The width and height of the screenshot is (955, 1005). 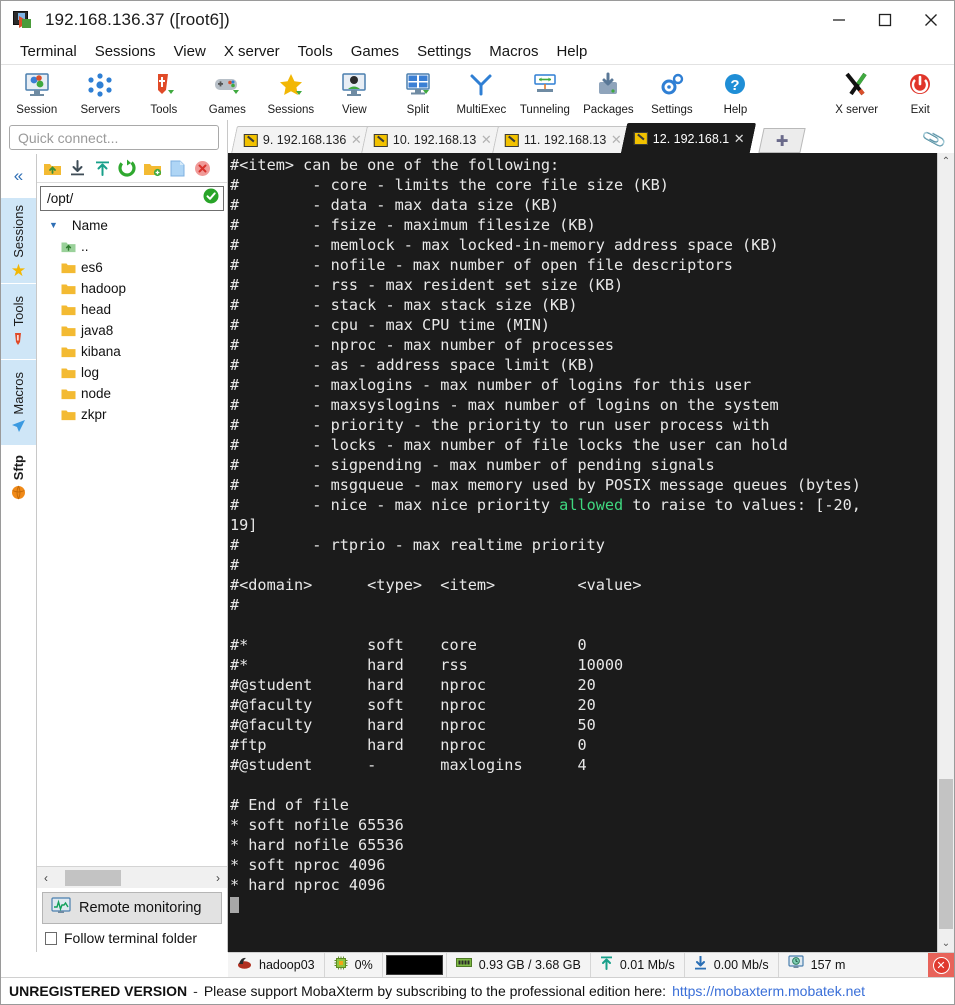 What do you see at coordinates (920, 110) in the screenshot?
I see `toolbar-exit-label: Exit` at bounding box center [920, 110].